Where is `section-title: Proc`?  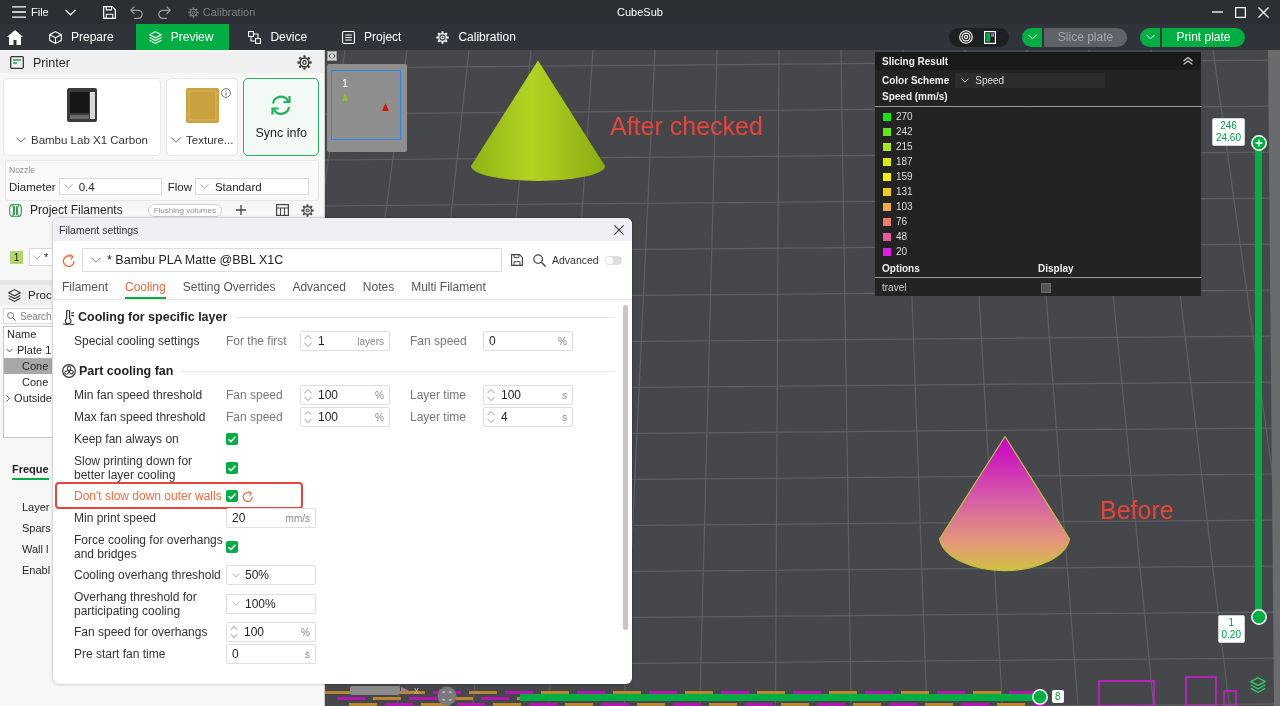 section-title: Proc is located at coordinates (40, 295).